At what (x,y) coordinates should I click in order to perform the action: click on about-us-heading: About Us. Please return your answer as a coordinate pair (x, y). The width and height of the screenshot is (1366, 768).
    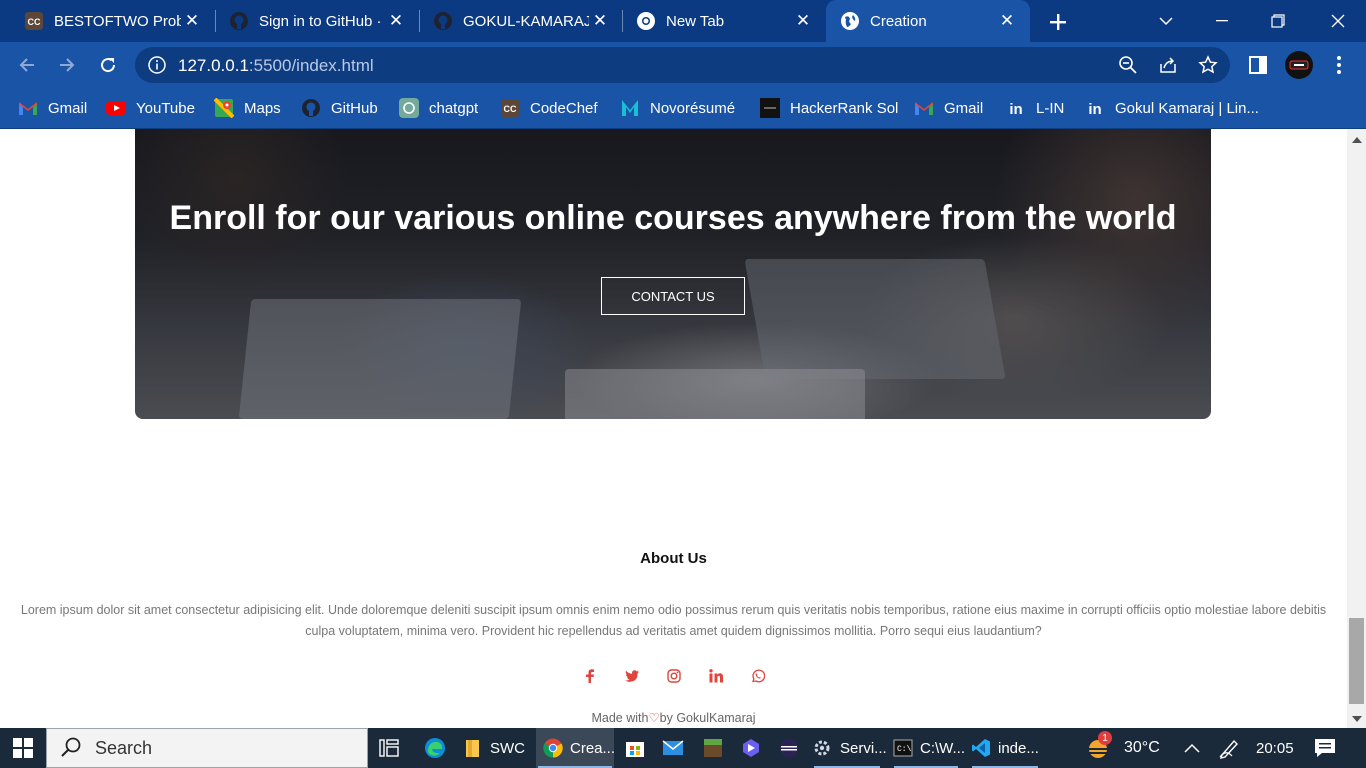
    Looking at the image, I should click on (673, 558).